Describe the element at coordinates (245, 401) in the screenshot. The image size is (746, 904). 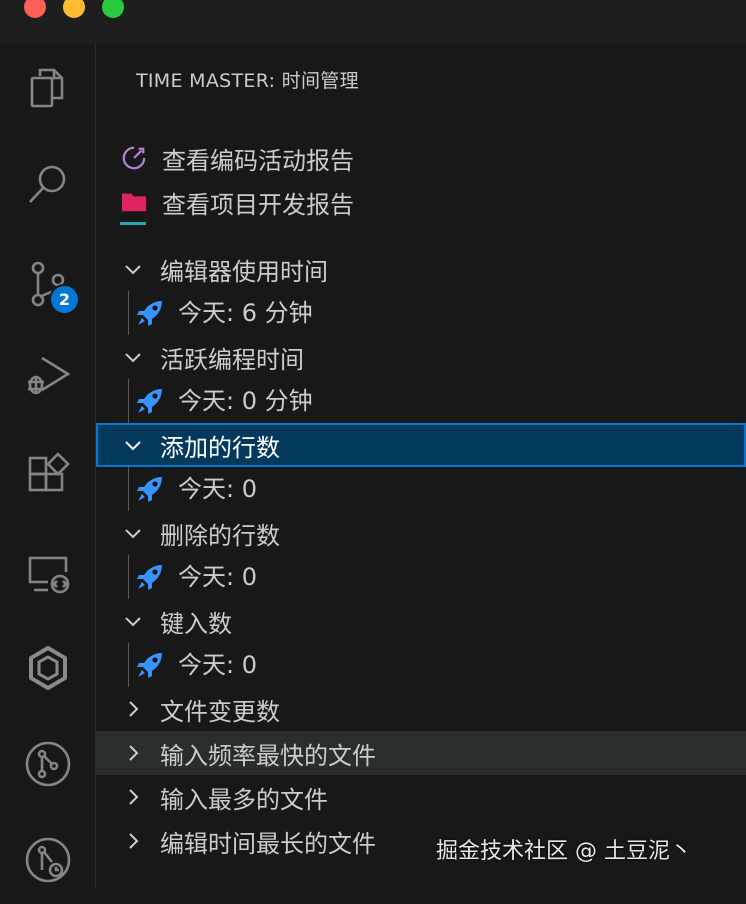
I see `tree-child-label: 今天: 0 分钟` at that location.